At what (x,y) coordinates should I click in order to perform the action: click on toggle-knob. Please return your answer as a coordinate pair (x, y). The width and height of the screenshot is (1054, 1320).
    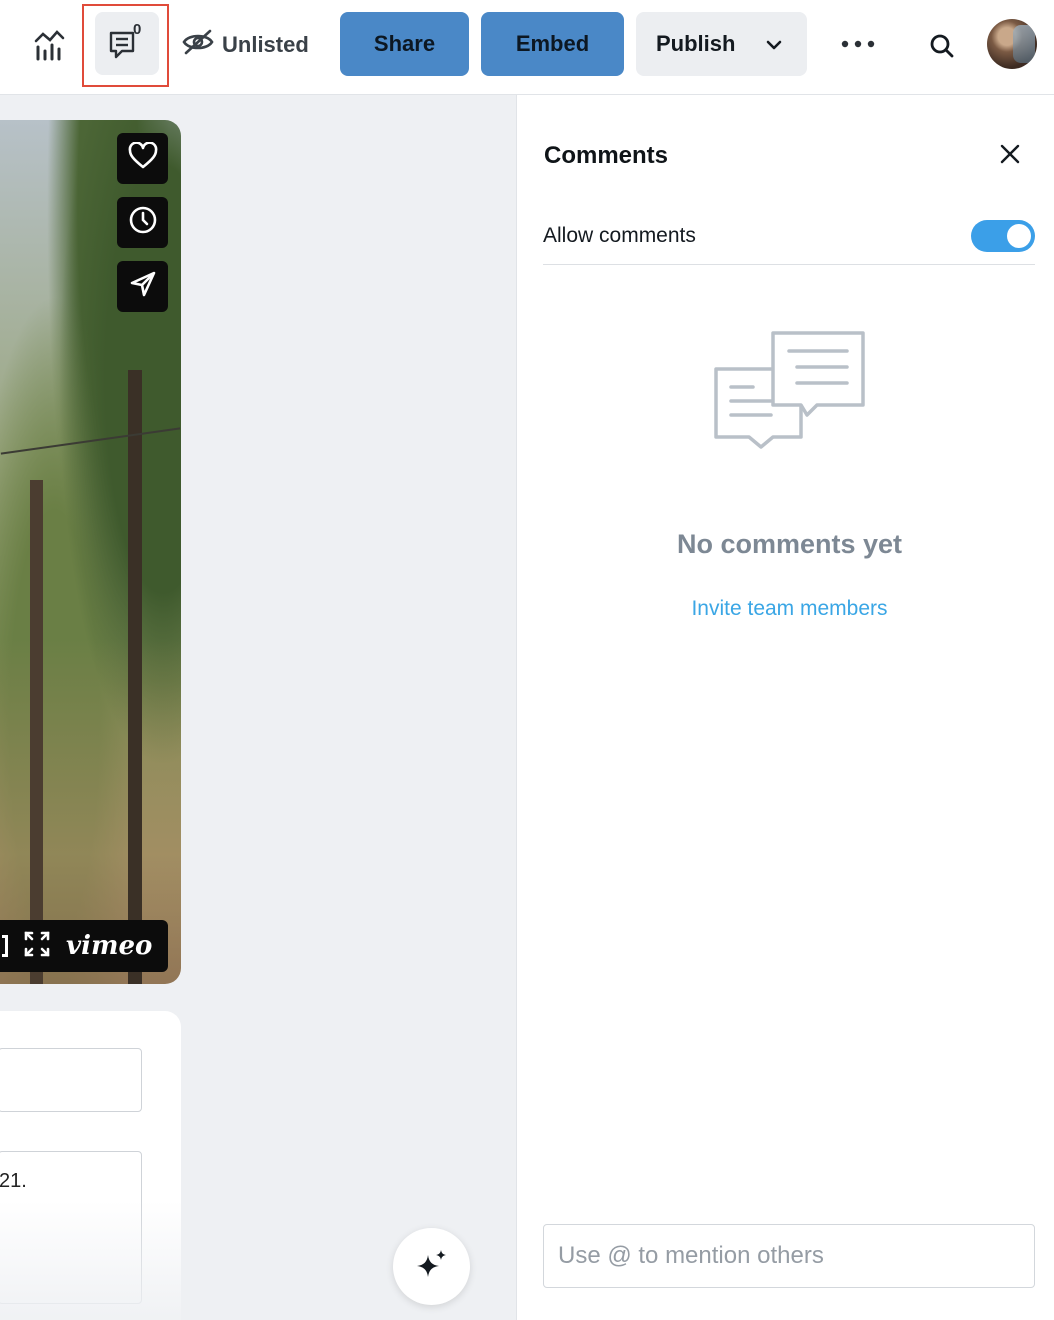
    Looking at the image, I should click on (1019, 236).